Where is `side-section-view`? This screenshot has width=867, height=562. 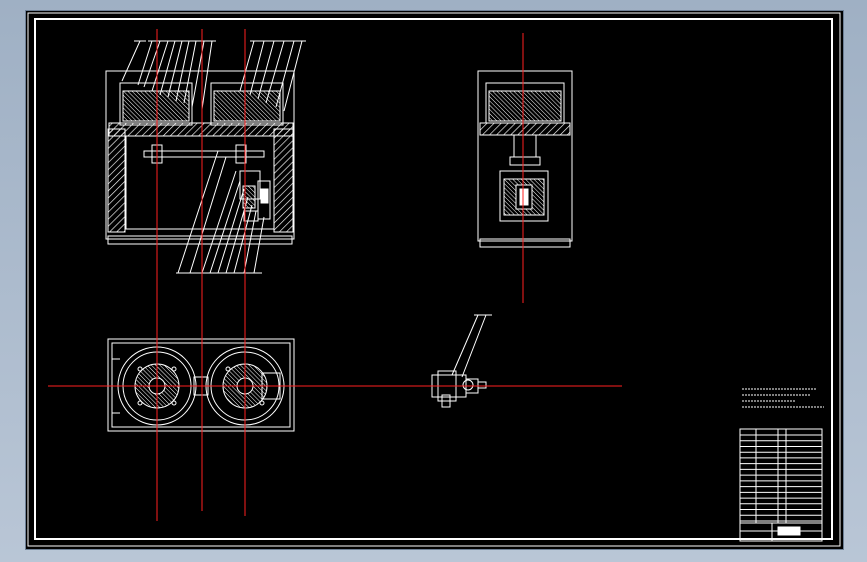
side-section-view is located at coordinates (525, 159).